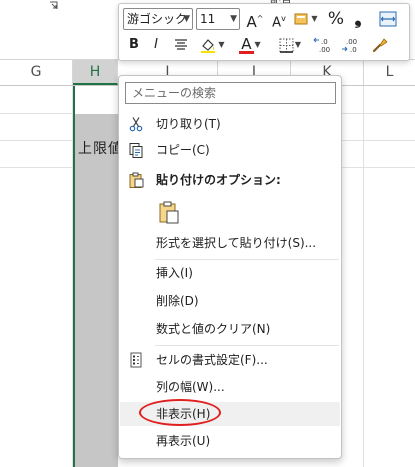 The width and height of the screenshot is (415, 467). What do you see at coordinates (177, 301) in the screenshot?
I see `menu-item-label: 削除(D)` at bounding box center [177, 301].